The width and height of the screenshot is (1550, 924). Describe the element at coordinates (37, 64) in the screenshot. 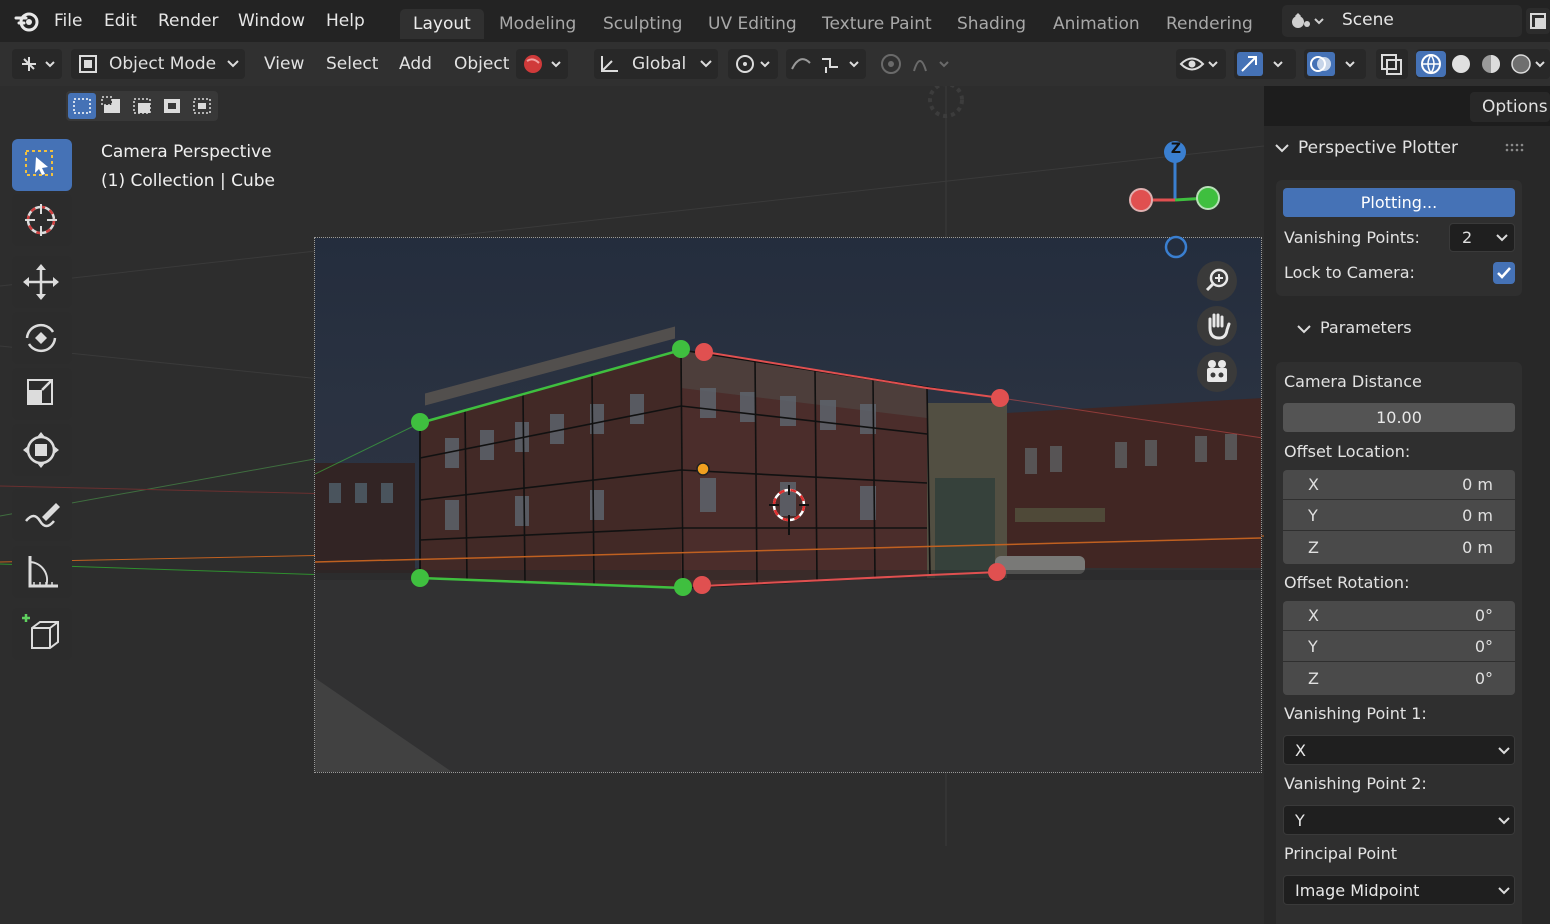

I see `editor-type-button` at that location.